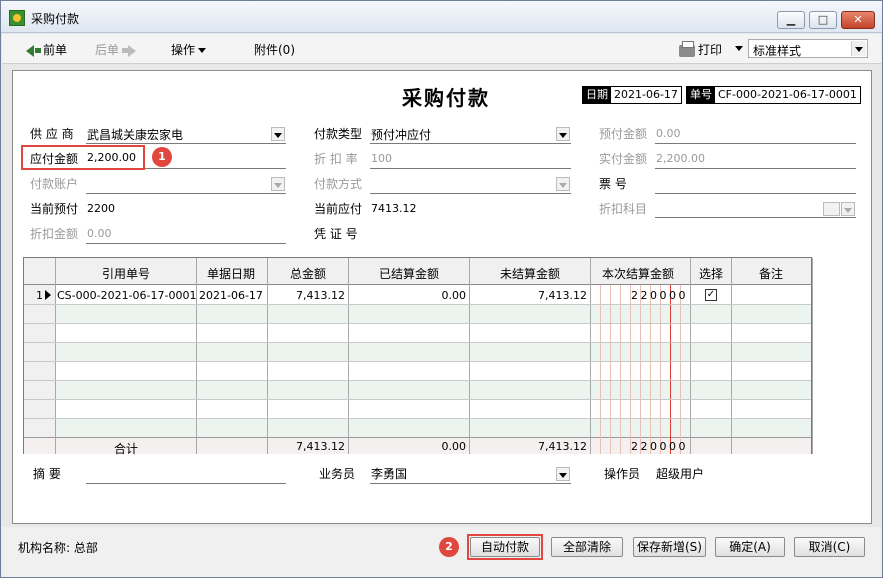 The height and width of the screenshot is (578, 883). What do you see at coordinates (30, 50) in the screenshot?
I see `arrow-left-icon` at bounding box center [30, 50].